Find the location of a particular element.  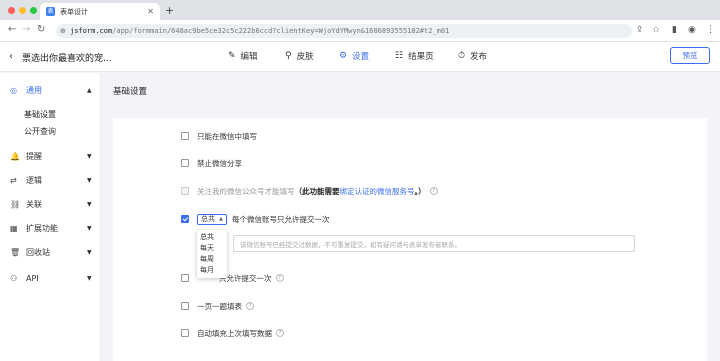

sidebar-item-reminder: 🔔 提醒 ▼ is located at coordinates (50, 156).